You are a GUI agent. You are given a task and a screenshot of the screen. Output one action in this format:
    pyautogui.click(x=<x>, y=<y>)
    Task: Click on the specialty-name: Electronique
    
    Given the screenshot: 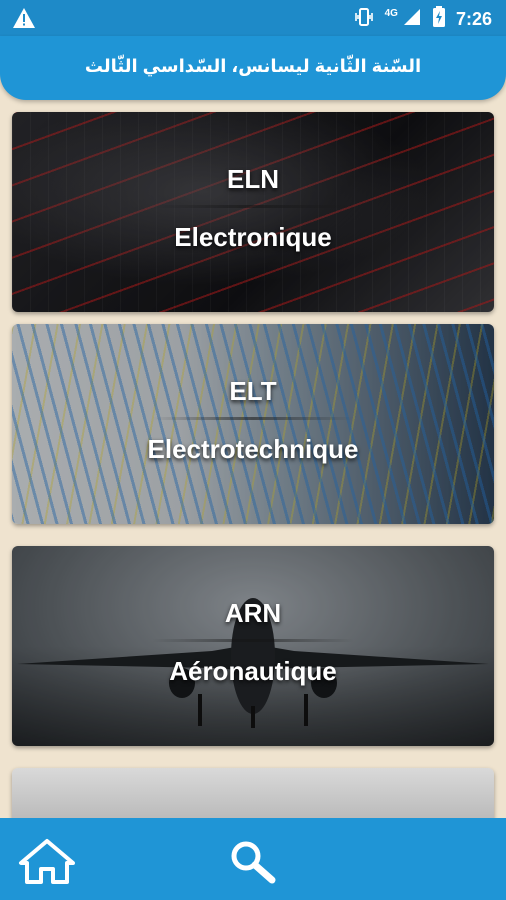 What is the action you would take?
    pyautogui.click(x=253, y=237)
    